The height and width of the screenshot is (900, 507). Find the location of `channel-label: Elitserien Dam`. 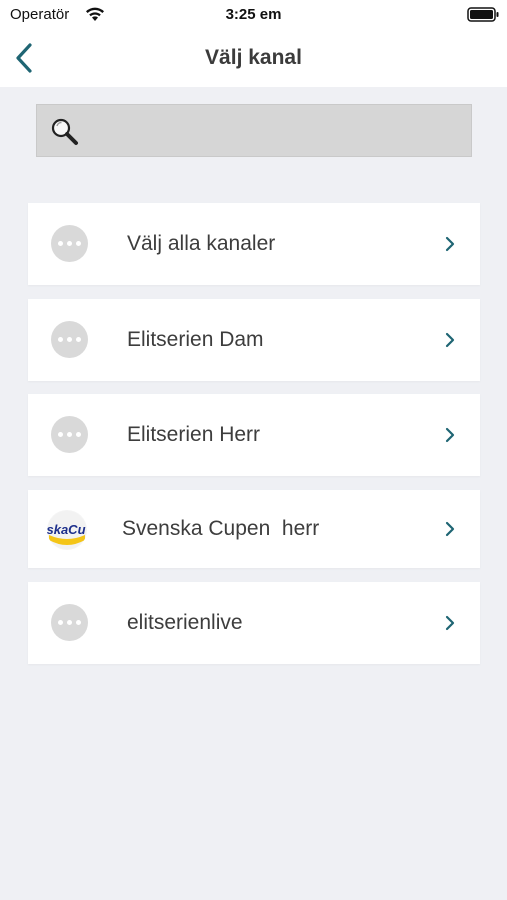

channel-label: Elitserien Dam is located at coordinates (195, 339).